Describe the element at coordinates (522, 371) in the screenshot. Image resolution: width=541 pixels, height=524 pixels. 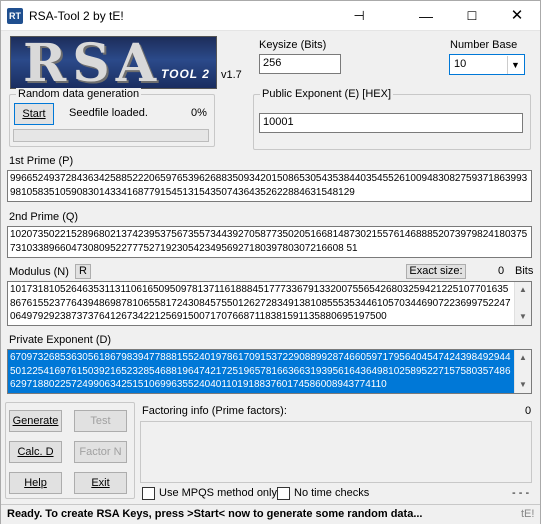
I see `private-exponent-scrollbar: ▲ ▼` at that location.